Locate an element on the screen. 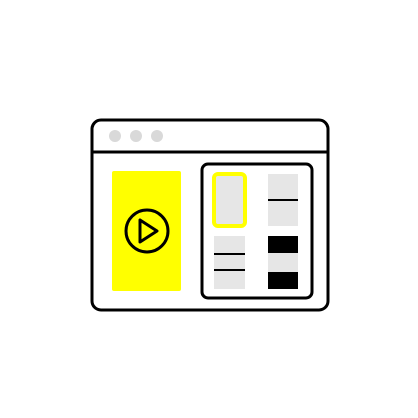  video-panel is located at coordinates (146, 231).